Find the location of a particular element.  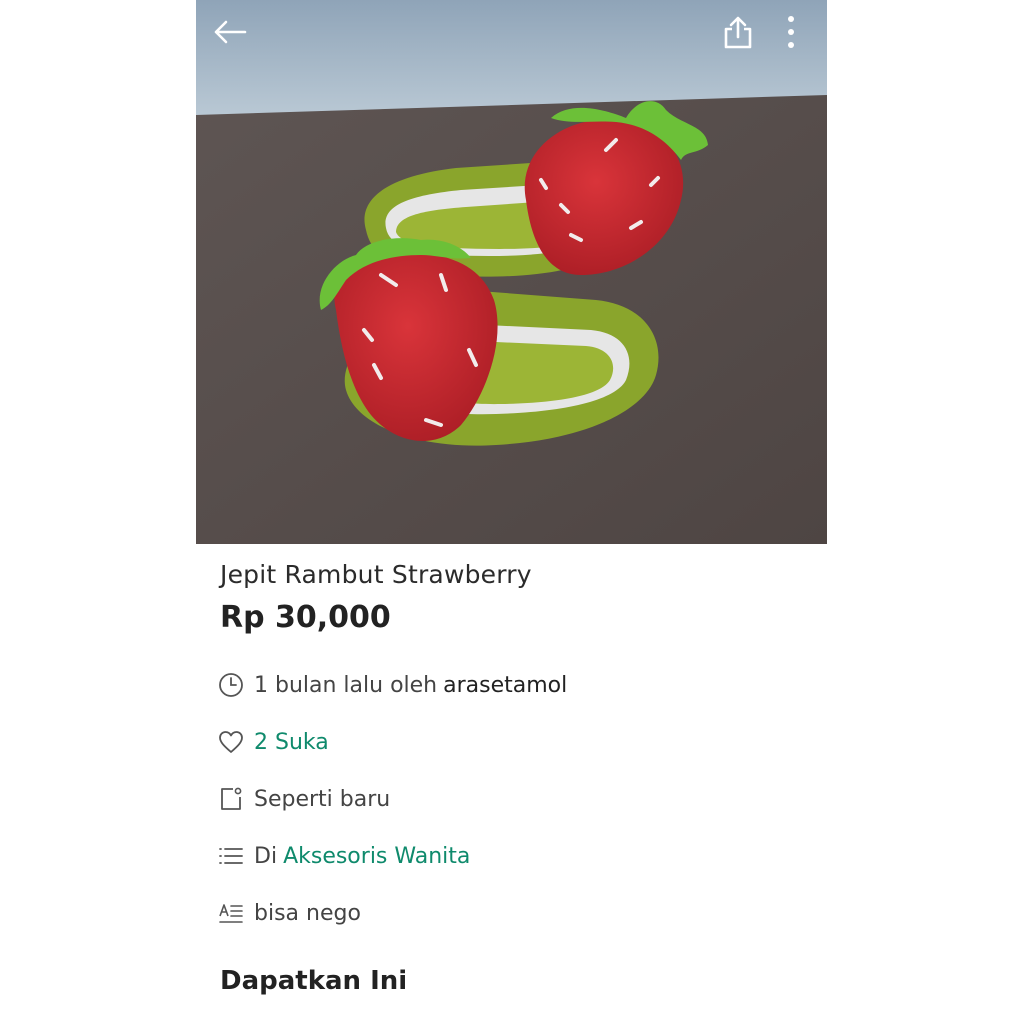

clock-icon is located at coordinates (231, 685).